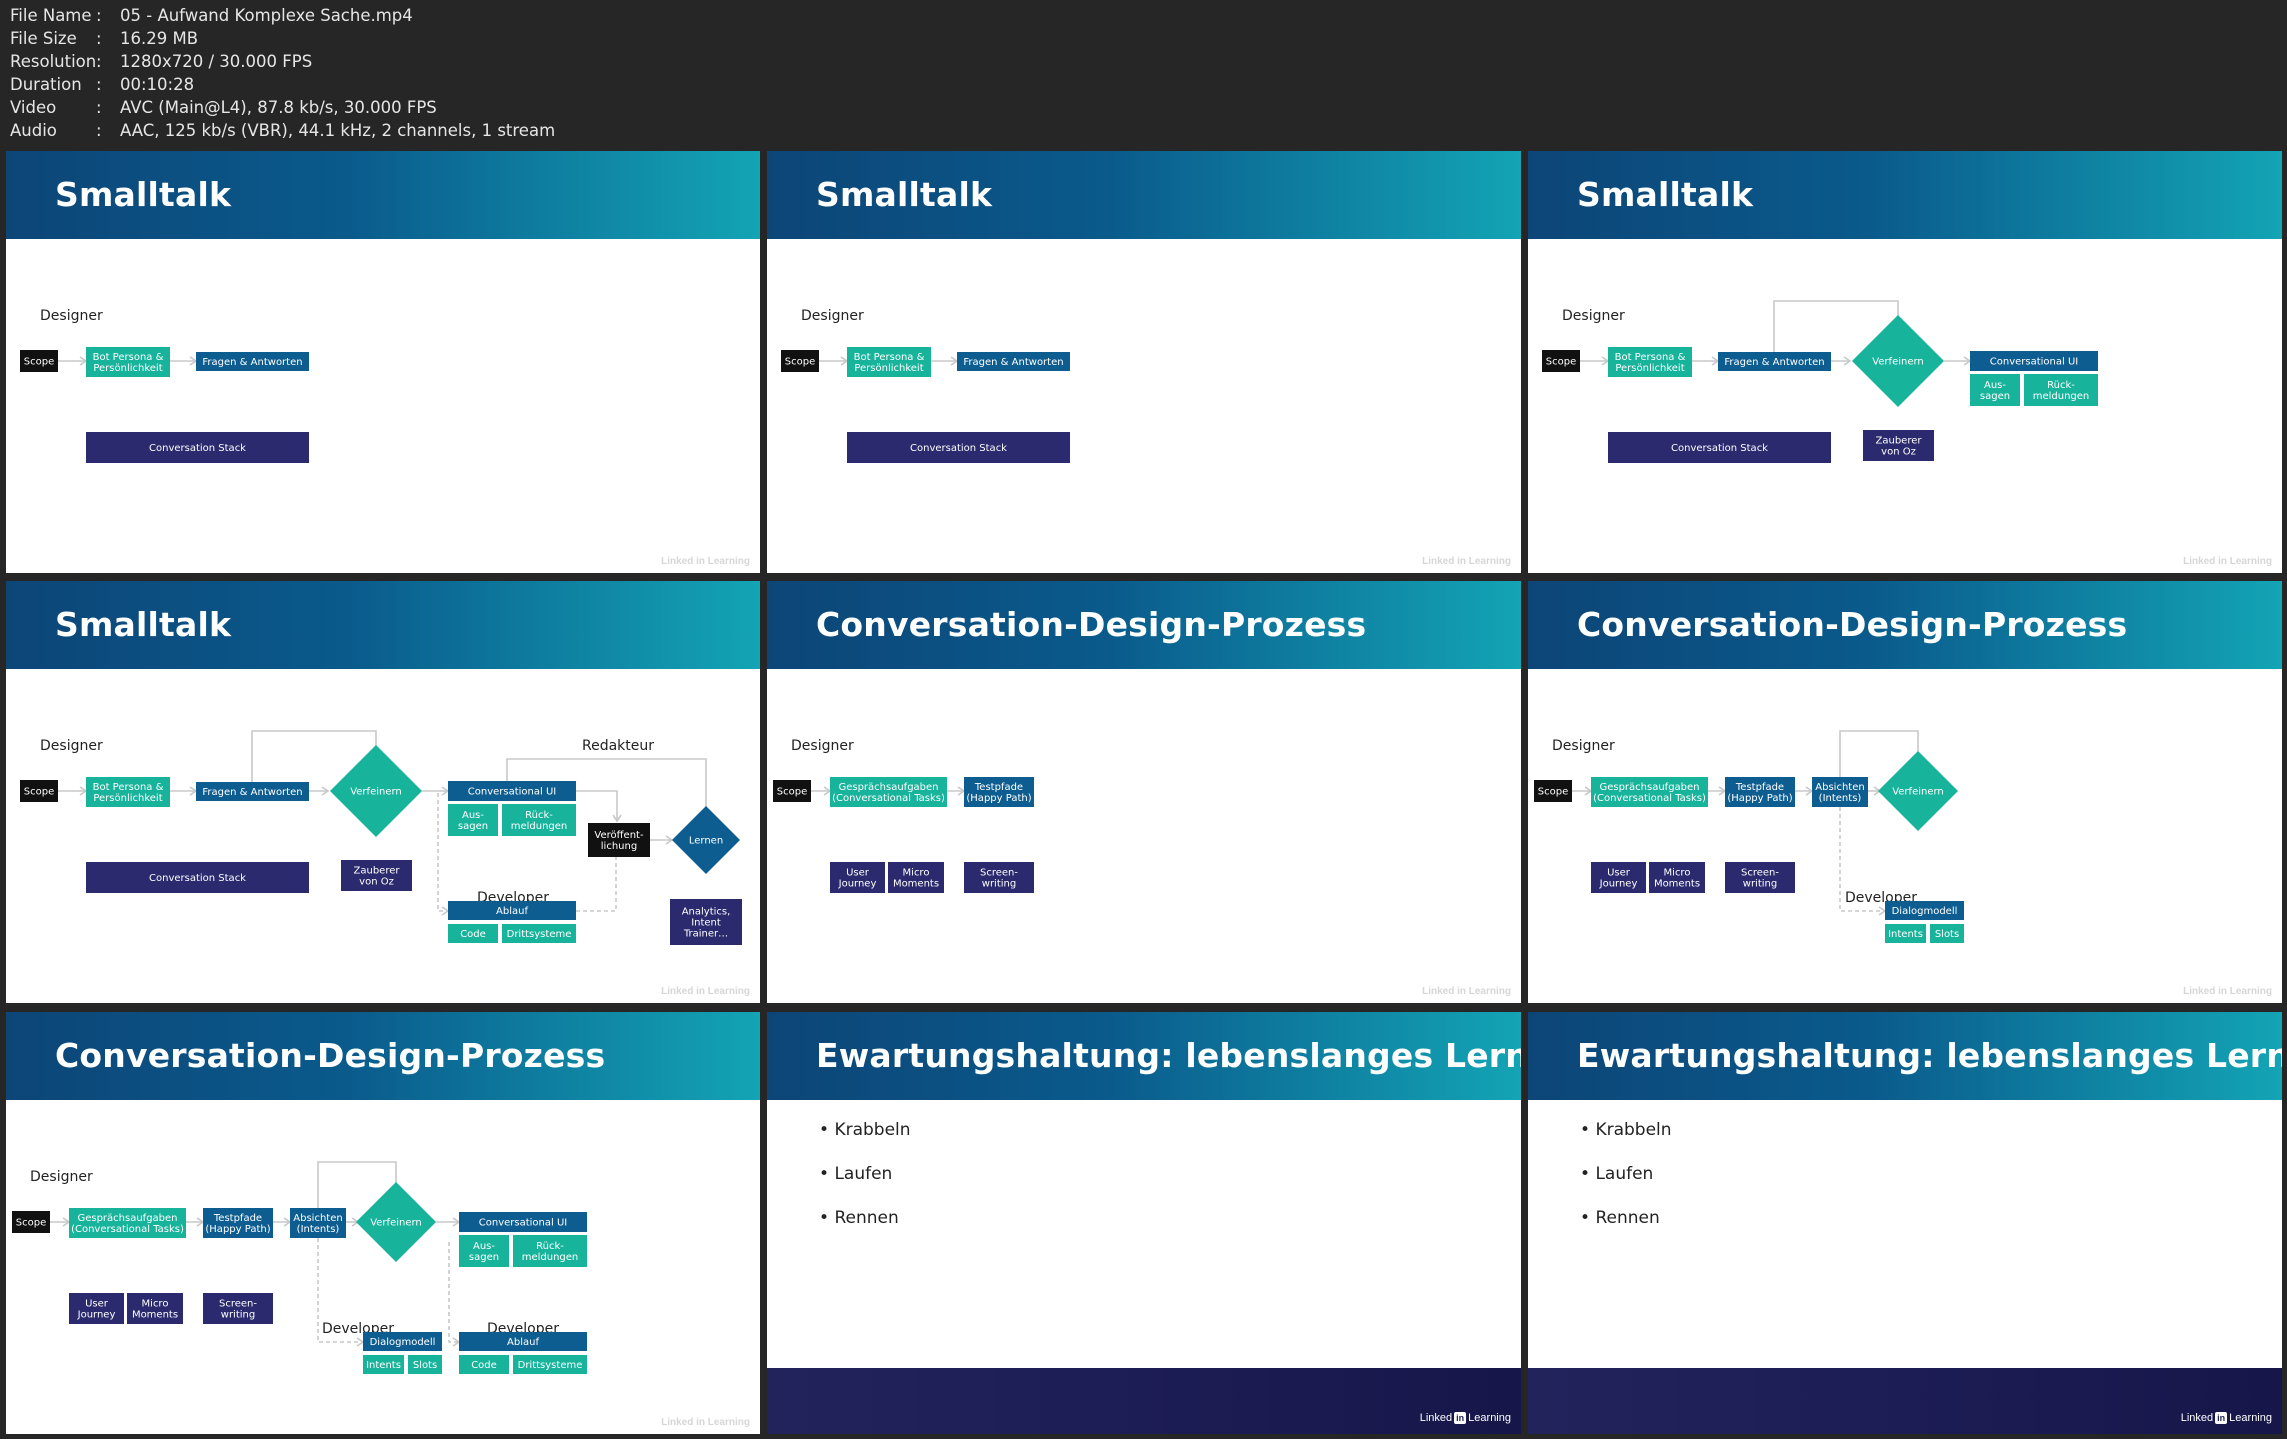 The width and height of the screenshot is (2287, 1439). What do you see at coordinates (706, 841) in the screenshot?
I see `lernen-label: Lernen` at bounding box center [706, 841].